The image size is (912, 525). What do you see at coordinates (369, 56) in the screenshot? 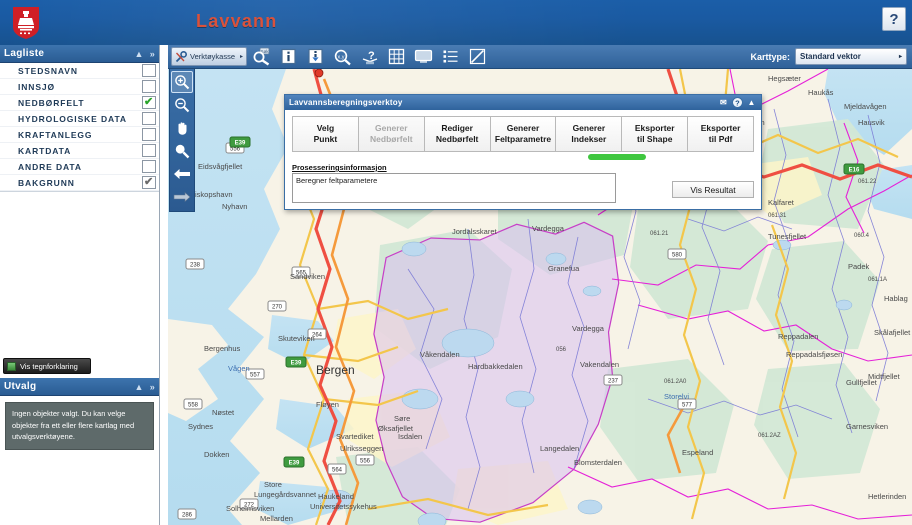
I see `query-icon: ?` at bounding box center [369, 56].